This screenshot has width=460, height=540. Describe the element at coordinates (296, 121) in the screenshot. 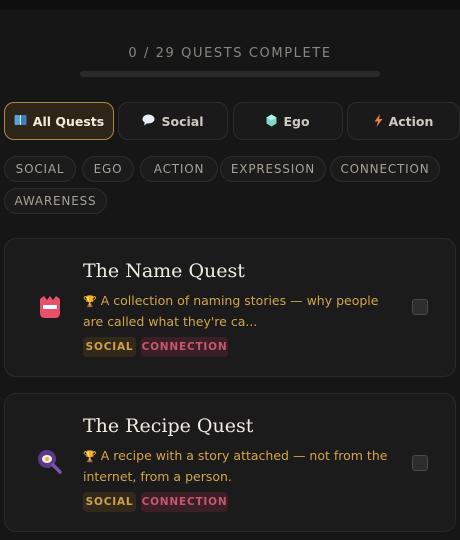

I see `filter-label: Ego` at that location.